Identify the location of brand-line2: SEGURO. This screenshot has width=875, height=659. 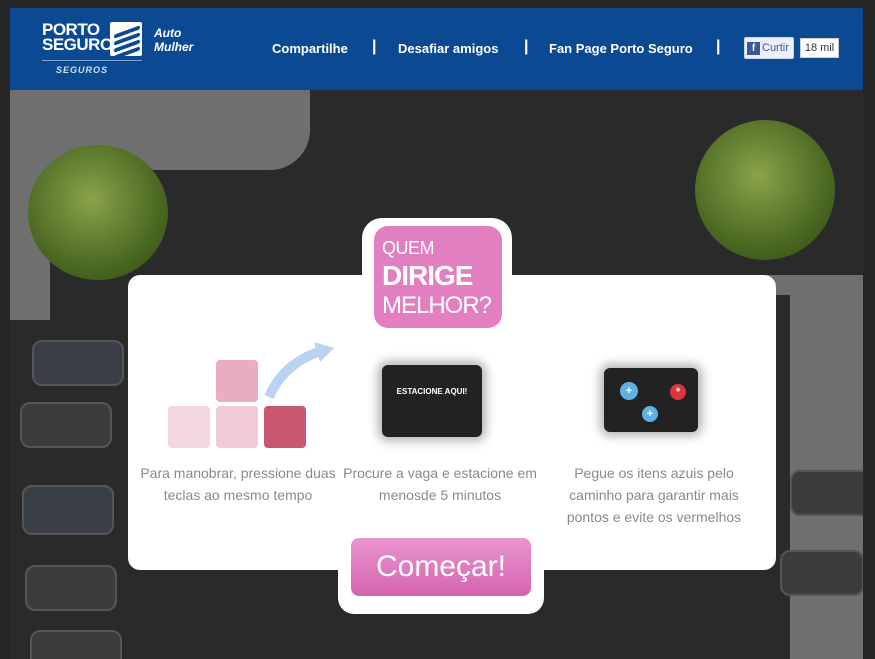
(77, 44).